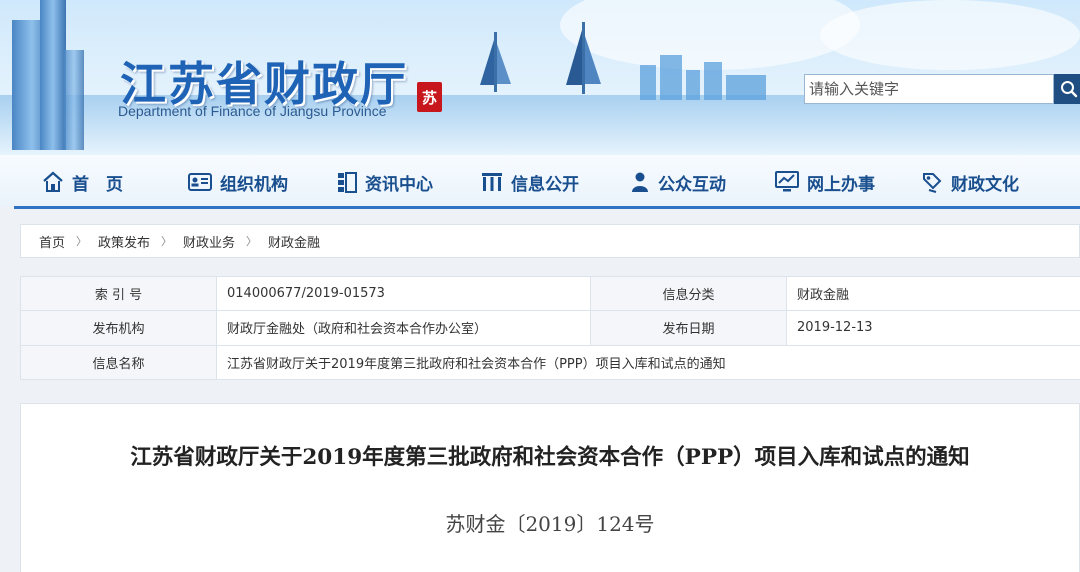 The height and width of the screenshot is (572, 1080). I want to click on table-row: 索 引 号 014000677/2019-01573 信息分类 财政金融, so click(550, 293).